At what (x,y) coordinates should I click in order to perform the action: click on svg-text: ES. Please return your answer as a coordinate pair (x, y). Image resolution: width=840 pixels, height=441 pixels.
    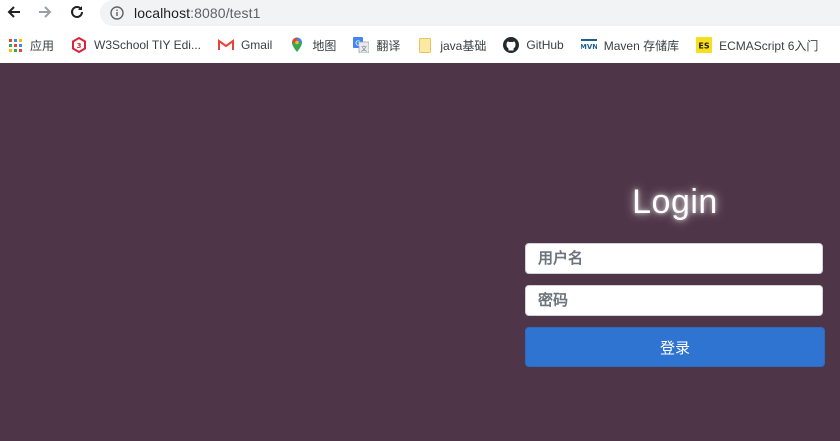
    Looking at the image, I should click on (703, 46).